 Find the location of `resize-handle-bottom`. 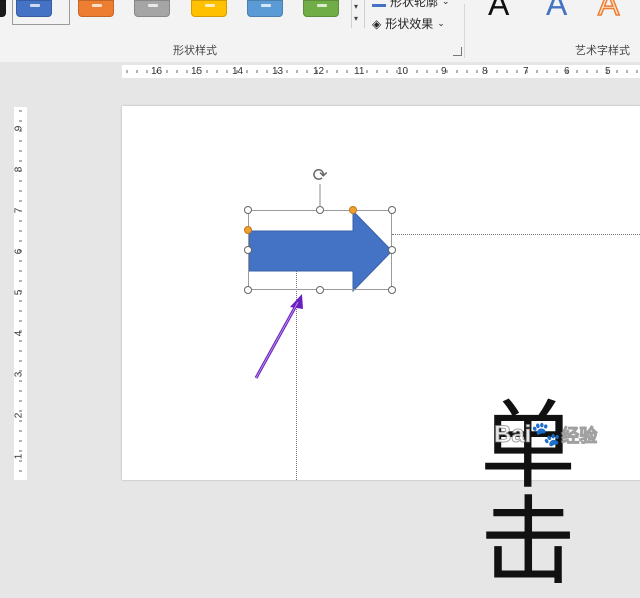

resize-handle-bottom is located at coordinates (320, 290).